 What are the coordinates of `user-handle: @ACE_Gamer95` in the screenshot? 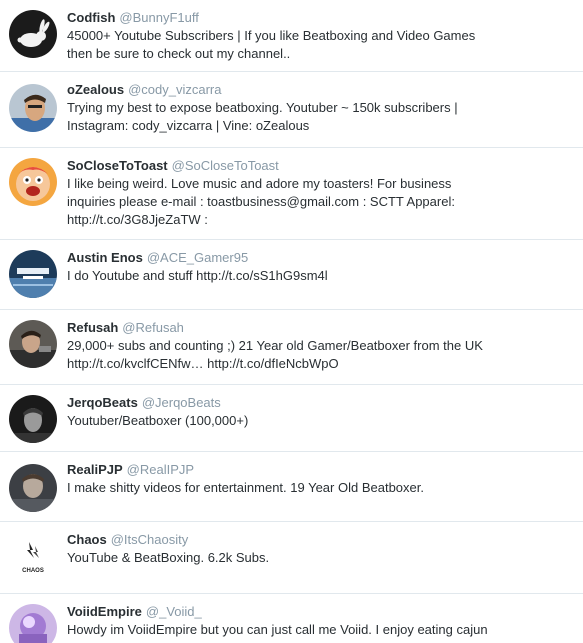 It's located at (197, 257).